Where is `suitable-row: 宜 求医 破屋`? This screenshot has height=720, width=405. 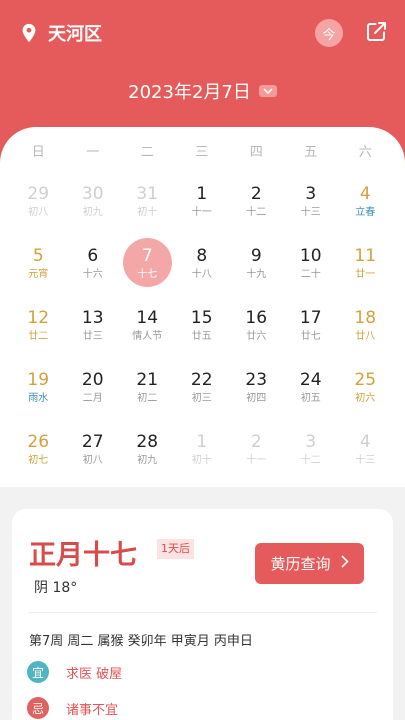
suitable-row: 宜 求医 破屋 is located at coordinates (74, 672).